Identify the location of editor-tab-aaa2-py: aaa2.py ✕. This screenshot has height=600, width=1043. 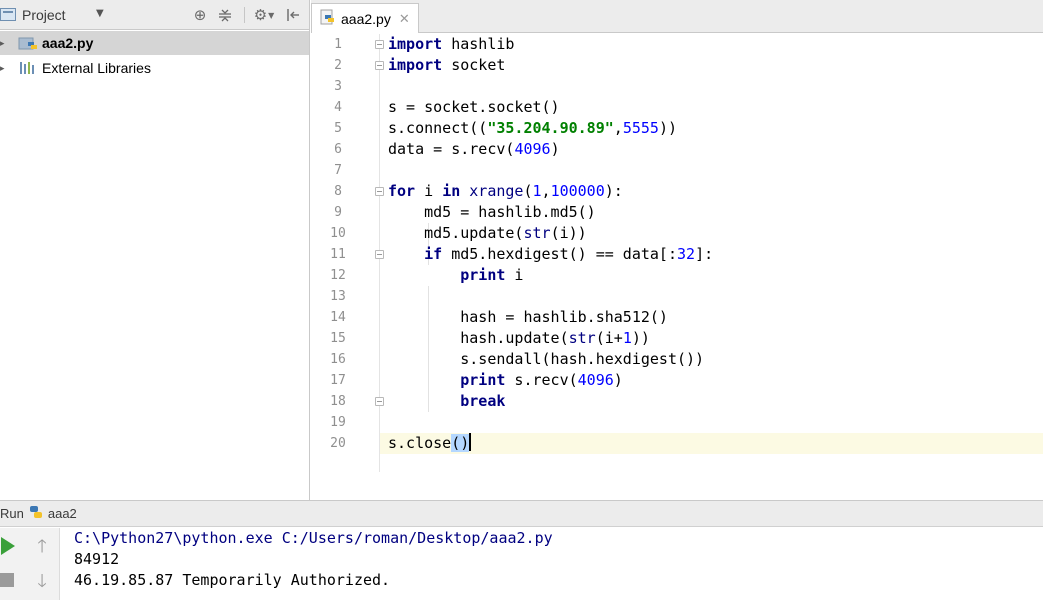
(365, 18).